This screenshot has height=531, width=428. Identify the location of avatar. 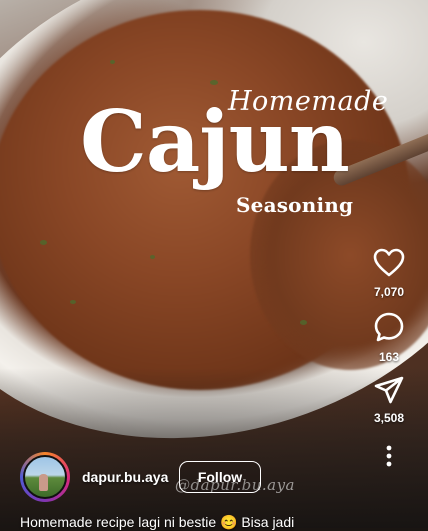
(45, 477).